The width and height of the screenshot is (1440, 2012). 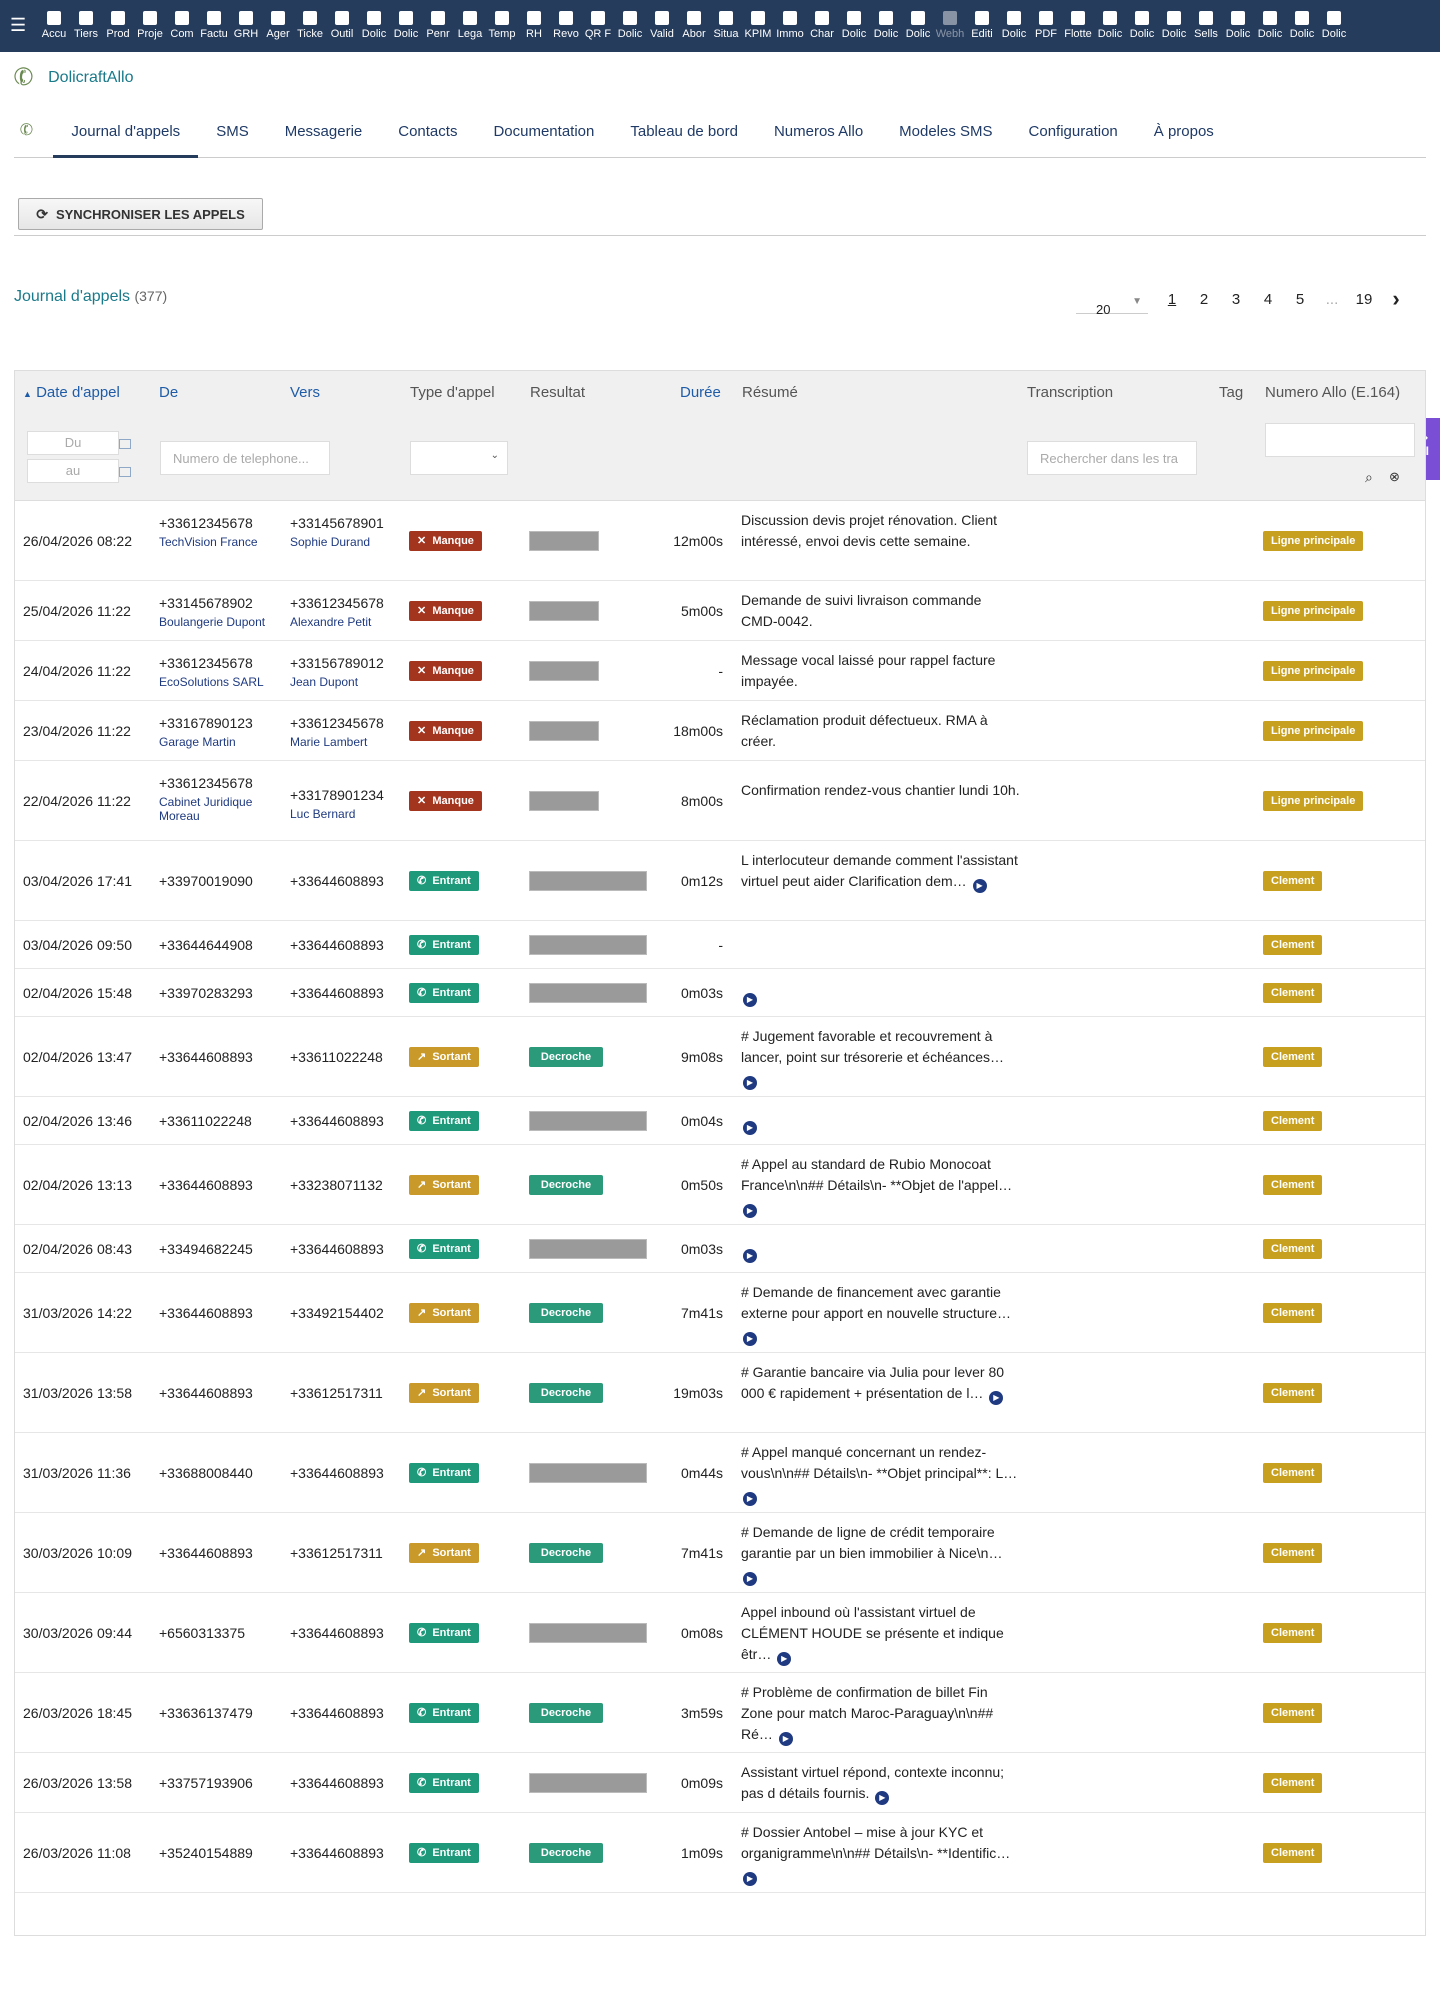 What do you see at coordinates (662, 27) in the screenshot?
I see `top-menu-item: Valid` at bounding box center [662, 27].